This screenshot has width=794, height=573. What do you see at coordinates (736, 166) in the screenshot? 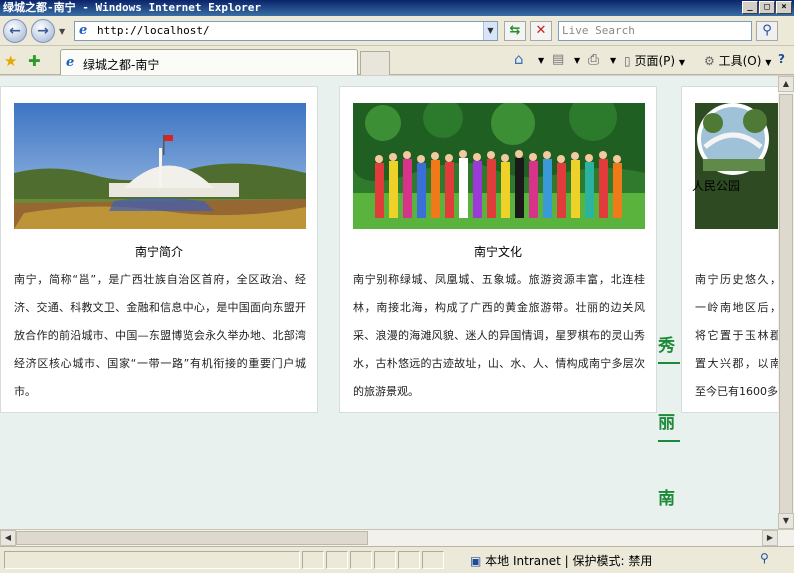
I see `peoples-park-image` at bounding box center [736, 166].